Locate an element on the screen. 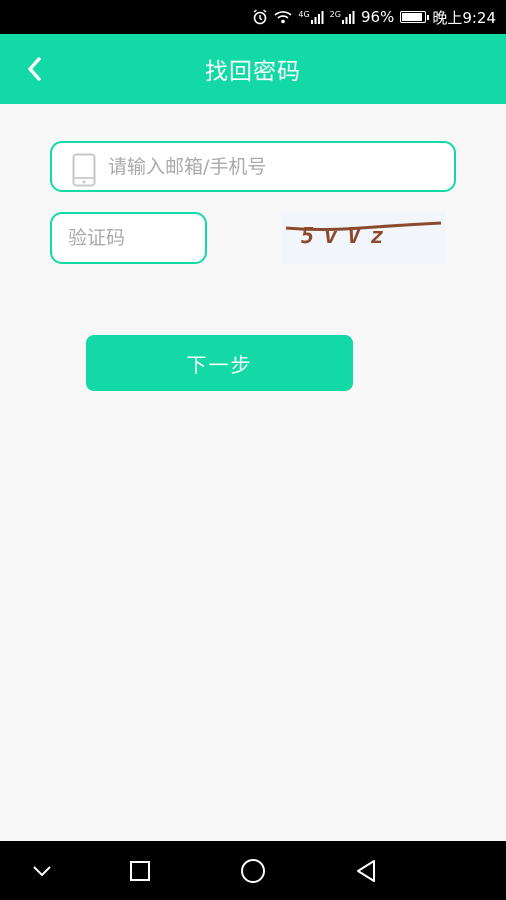  circle-icon is located at coordinates (253, 871).